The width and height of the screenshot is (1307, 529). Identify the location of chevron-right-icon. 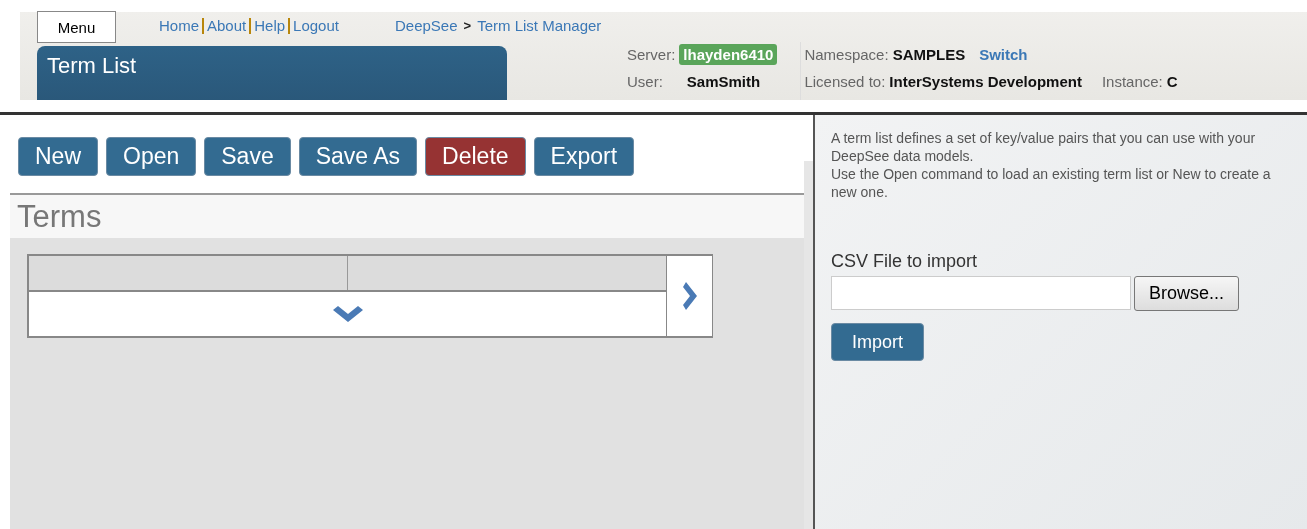
(689, 296).